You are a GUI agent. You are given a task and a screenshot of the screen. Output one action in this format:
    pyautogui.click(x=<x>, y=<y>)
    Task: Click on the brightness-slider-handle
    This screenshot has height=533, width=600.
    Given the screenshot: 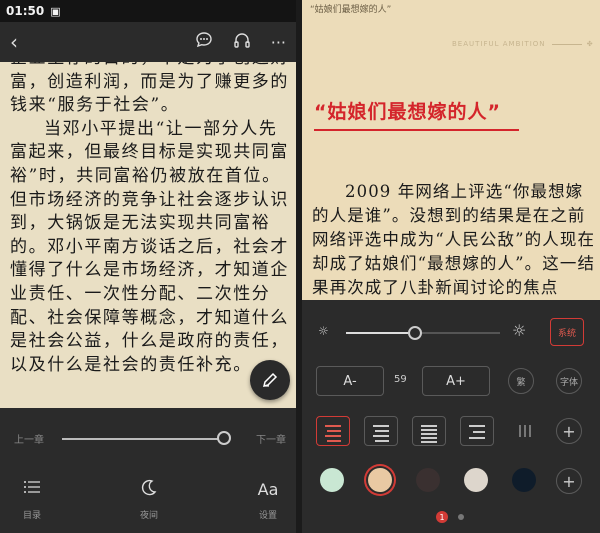 What is the action you would take?
    pyautogui.click(x=415, y=333)
    